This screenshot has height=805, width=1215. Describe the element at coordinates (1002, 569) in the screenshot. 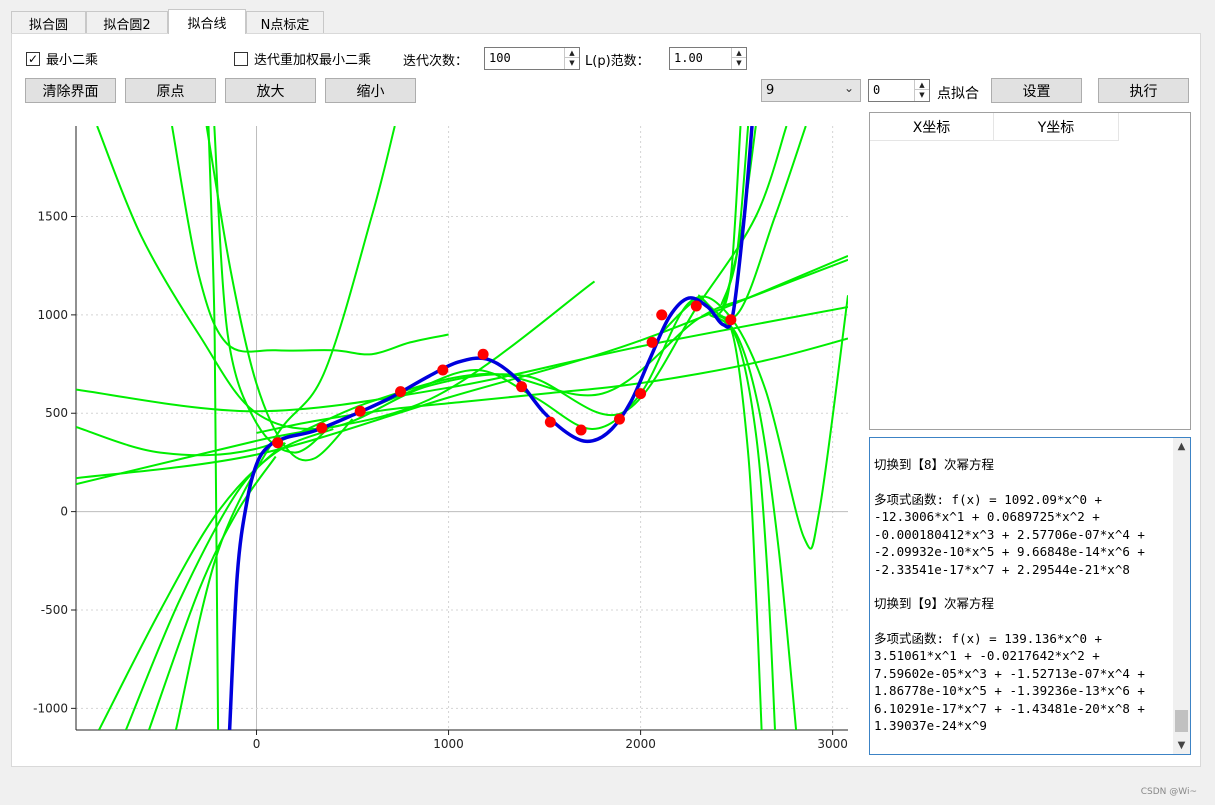

I see `log-line: -2.33541e-17*x^7 + 2.29544e-21*x^8` at that location.